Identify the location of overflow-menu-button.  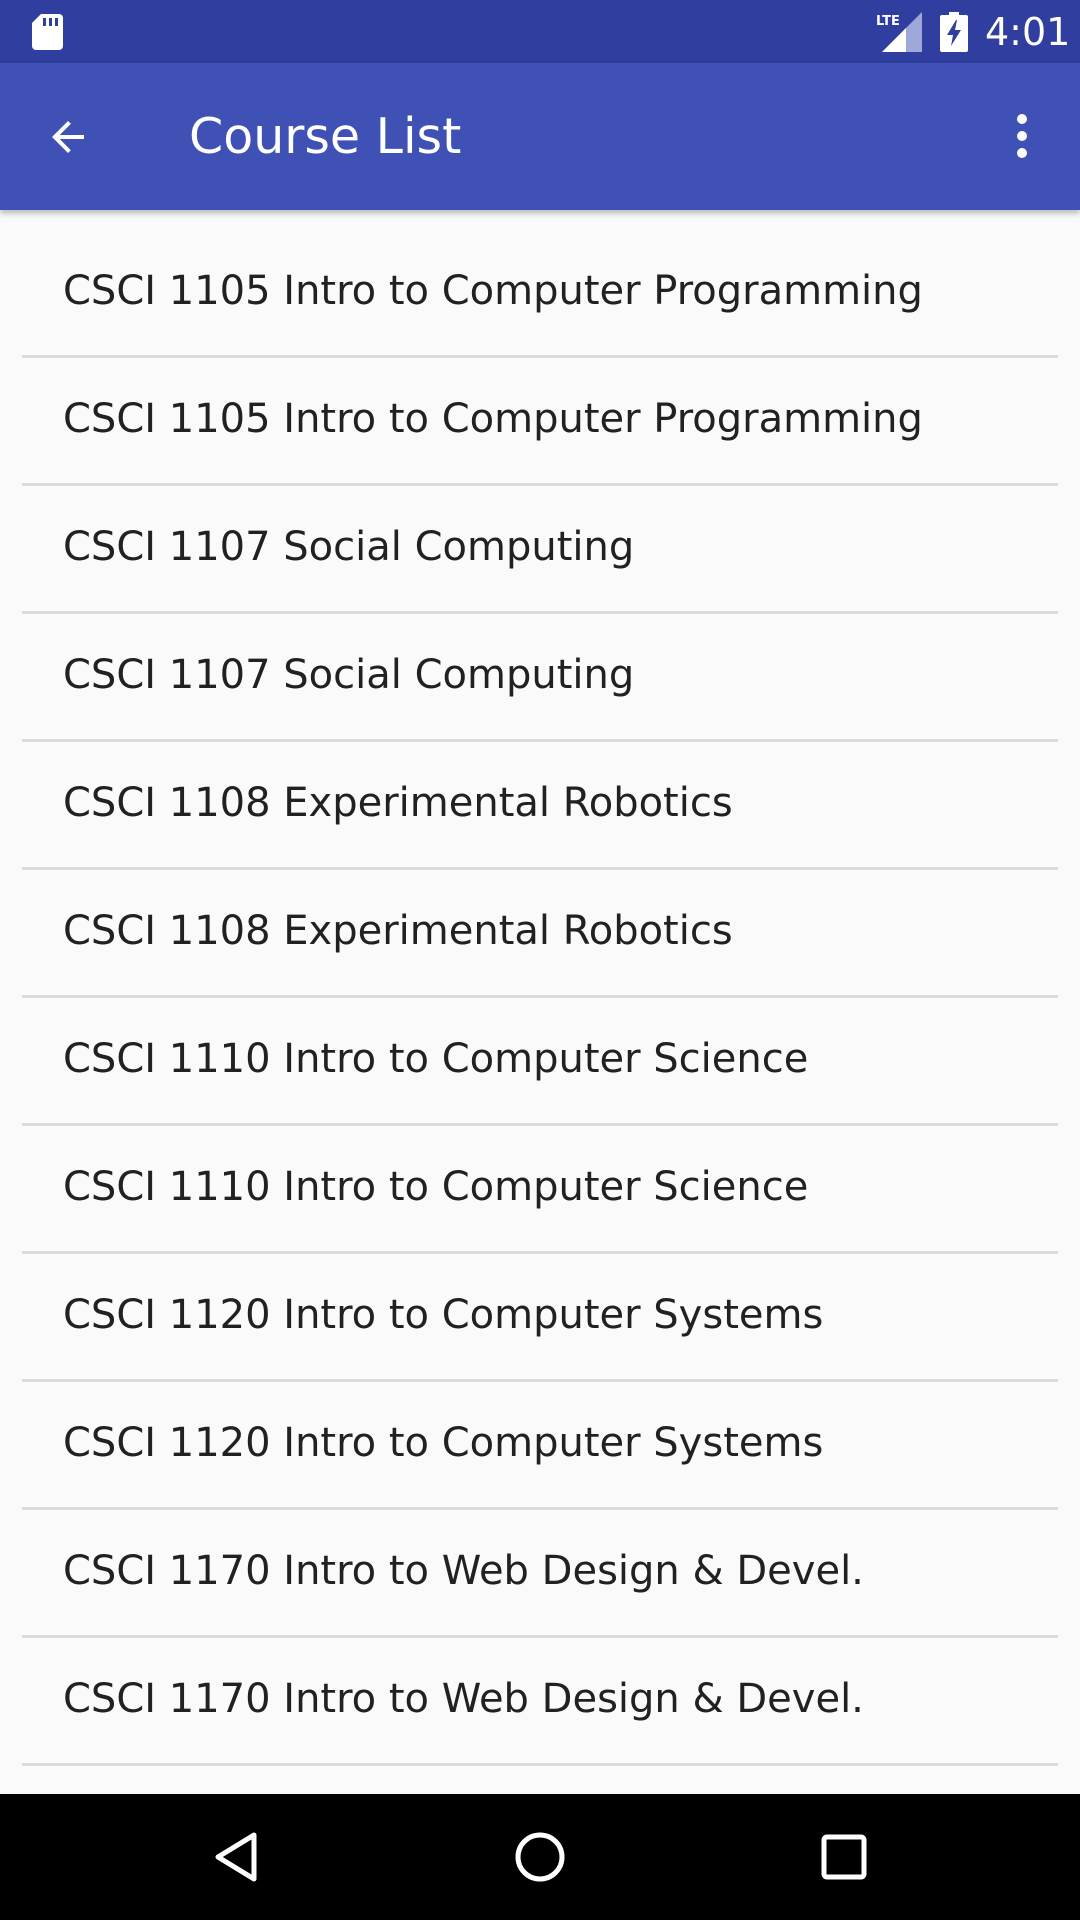
(1022, 136).